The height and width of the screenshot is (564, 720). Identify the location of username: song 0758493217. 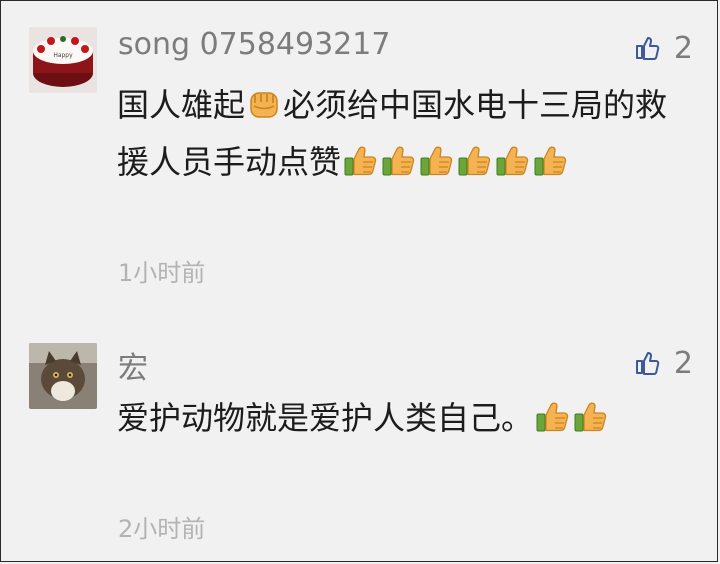
(254, 44).